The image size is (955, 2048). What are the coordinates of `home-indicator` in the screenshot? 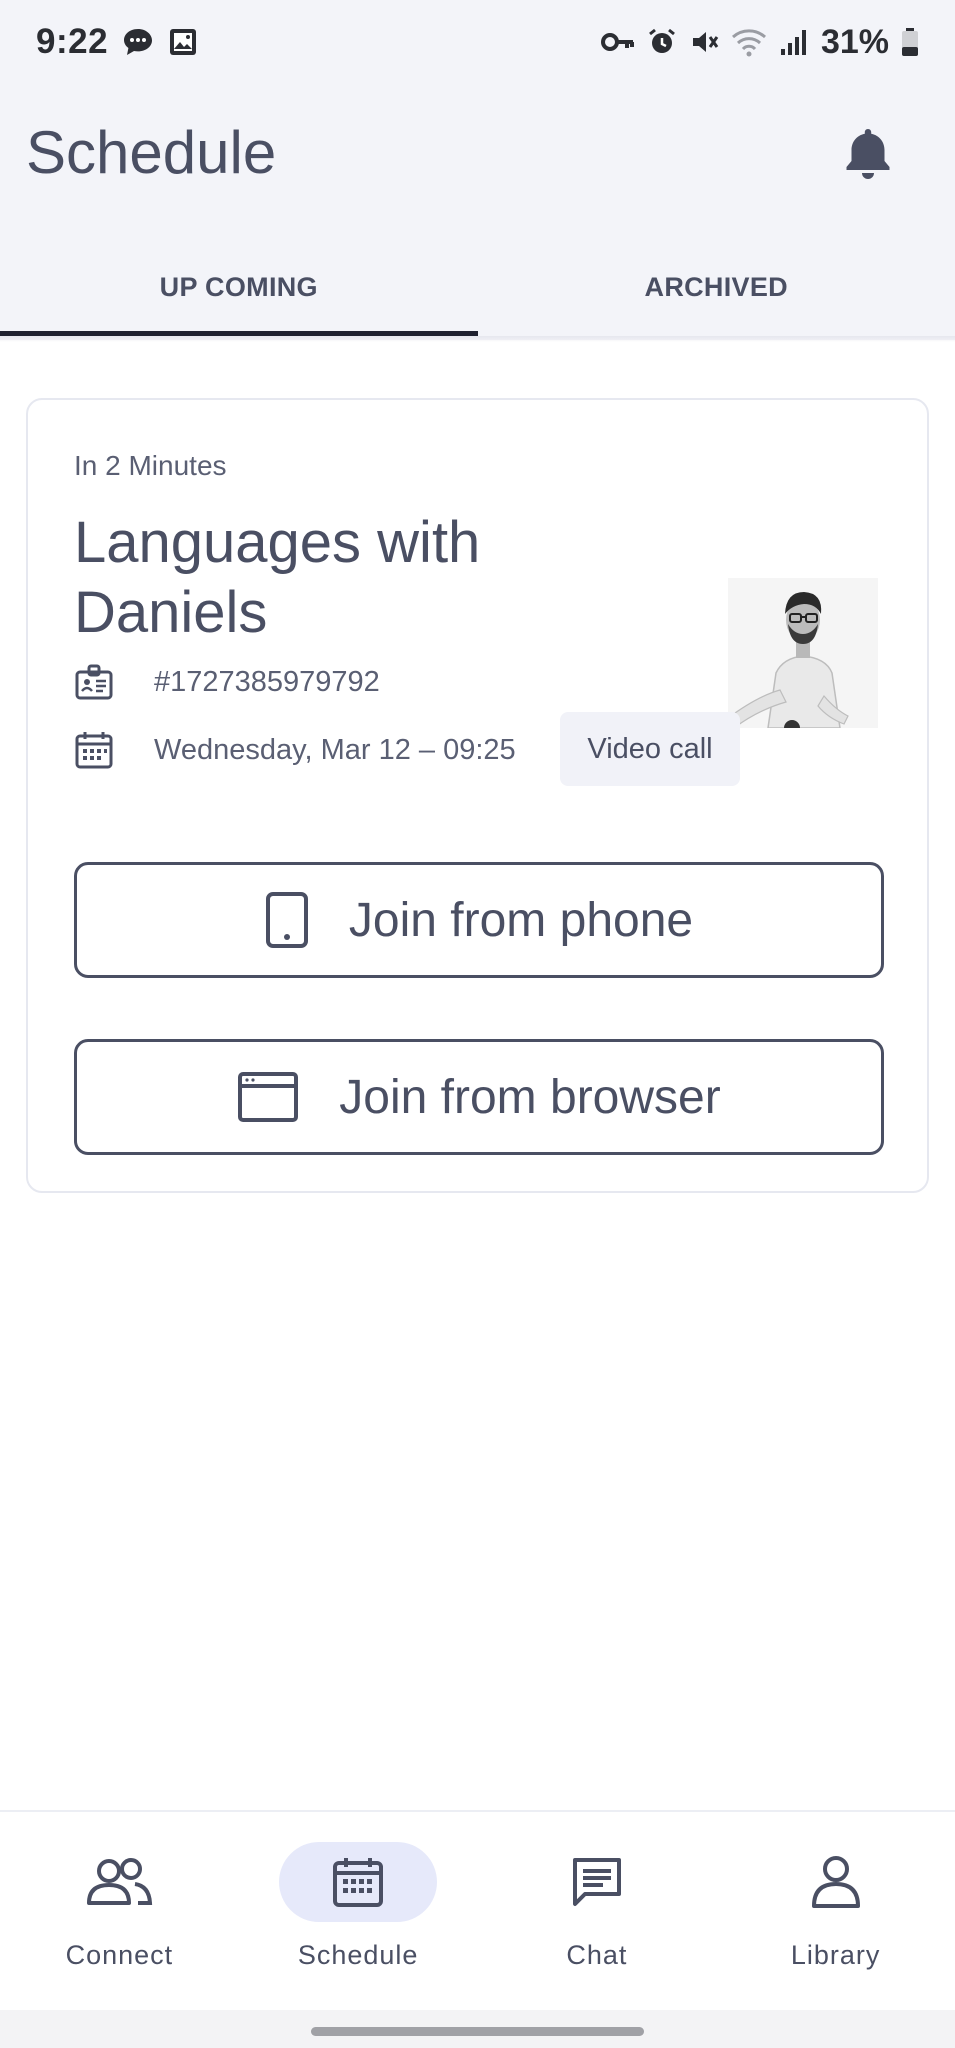 It's located at (477, 2031).